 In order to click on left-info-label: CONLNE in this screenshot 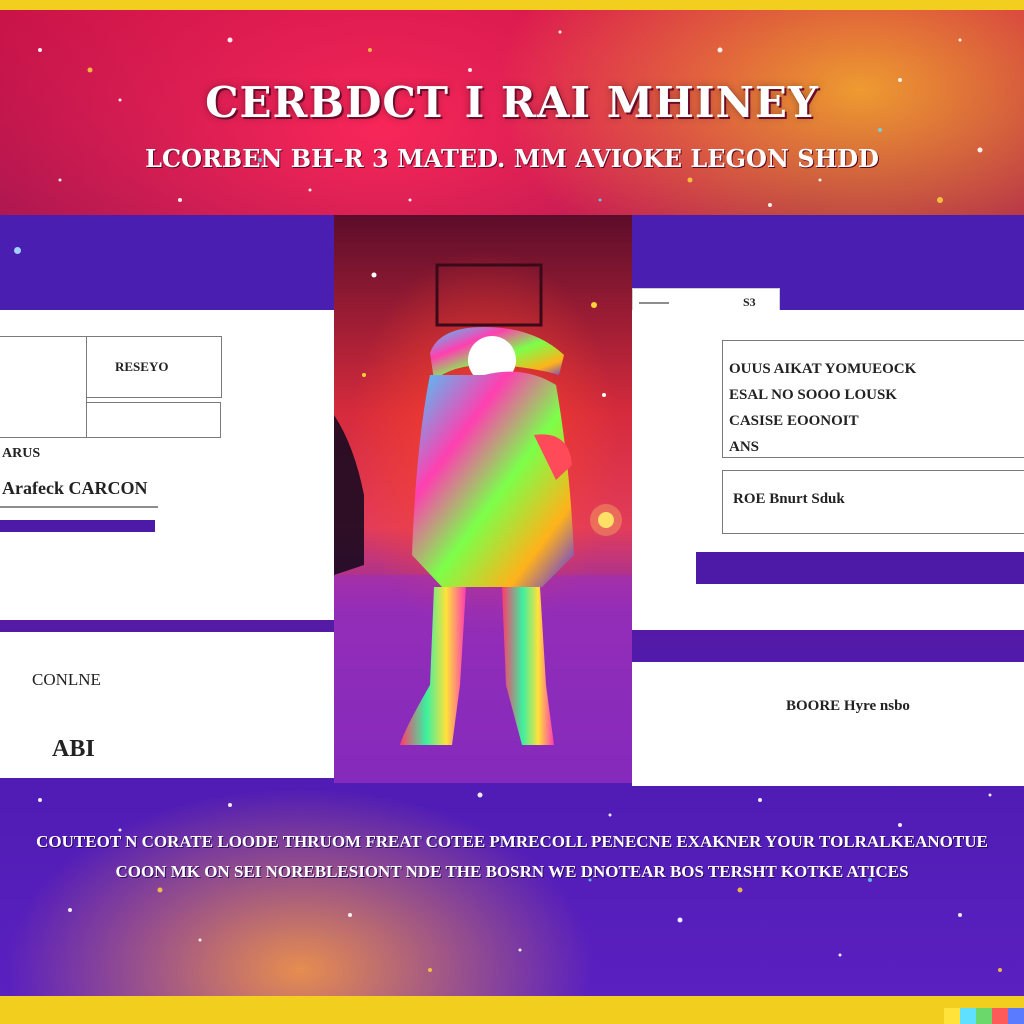, I will do `click(66, 679)`.